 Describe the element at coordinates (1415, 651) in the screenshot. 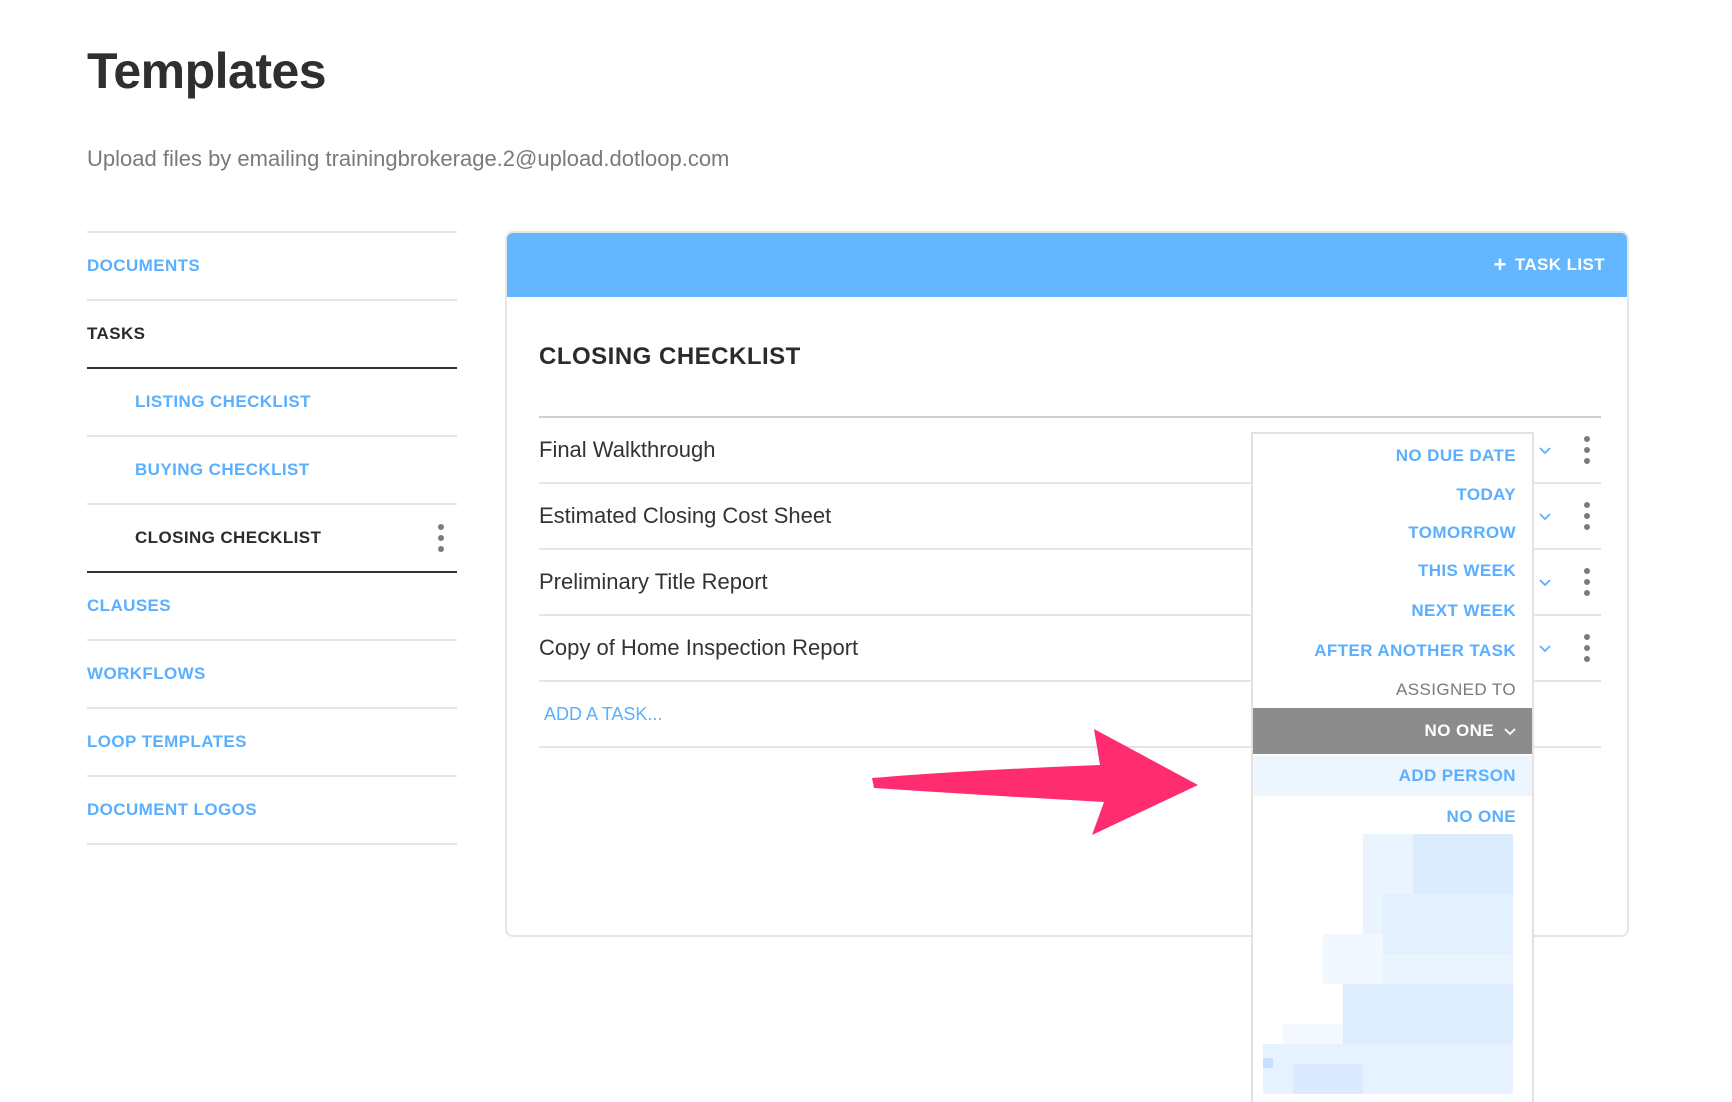

I see `due-option-after-another-task: AFTER ANOTHER TASK` at that location.